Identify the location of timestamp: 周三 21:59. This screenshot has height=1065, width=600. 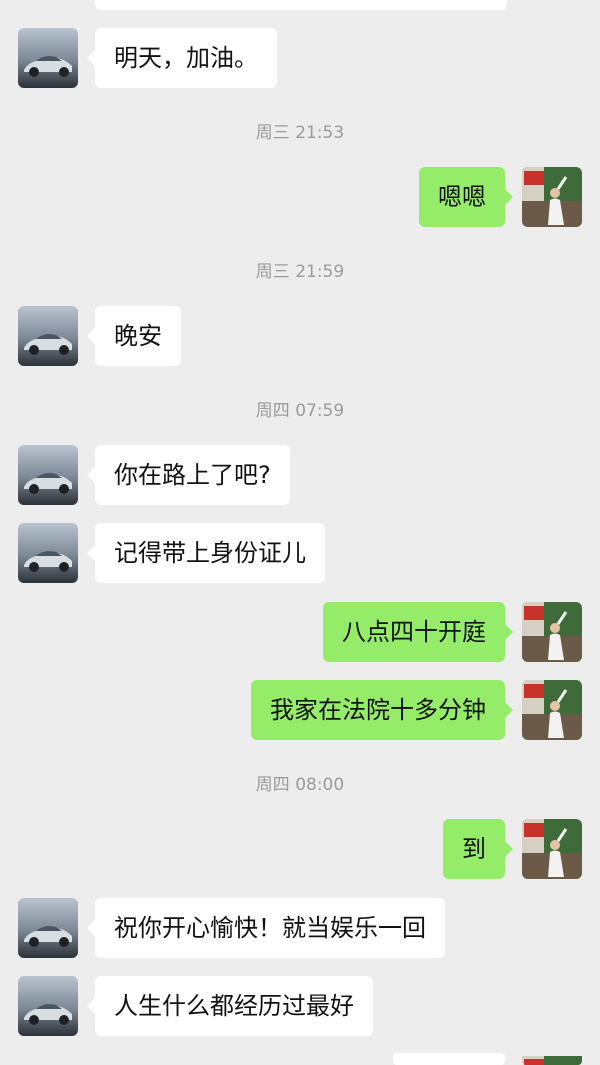
(300, 272).